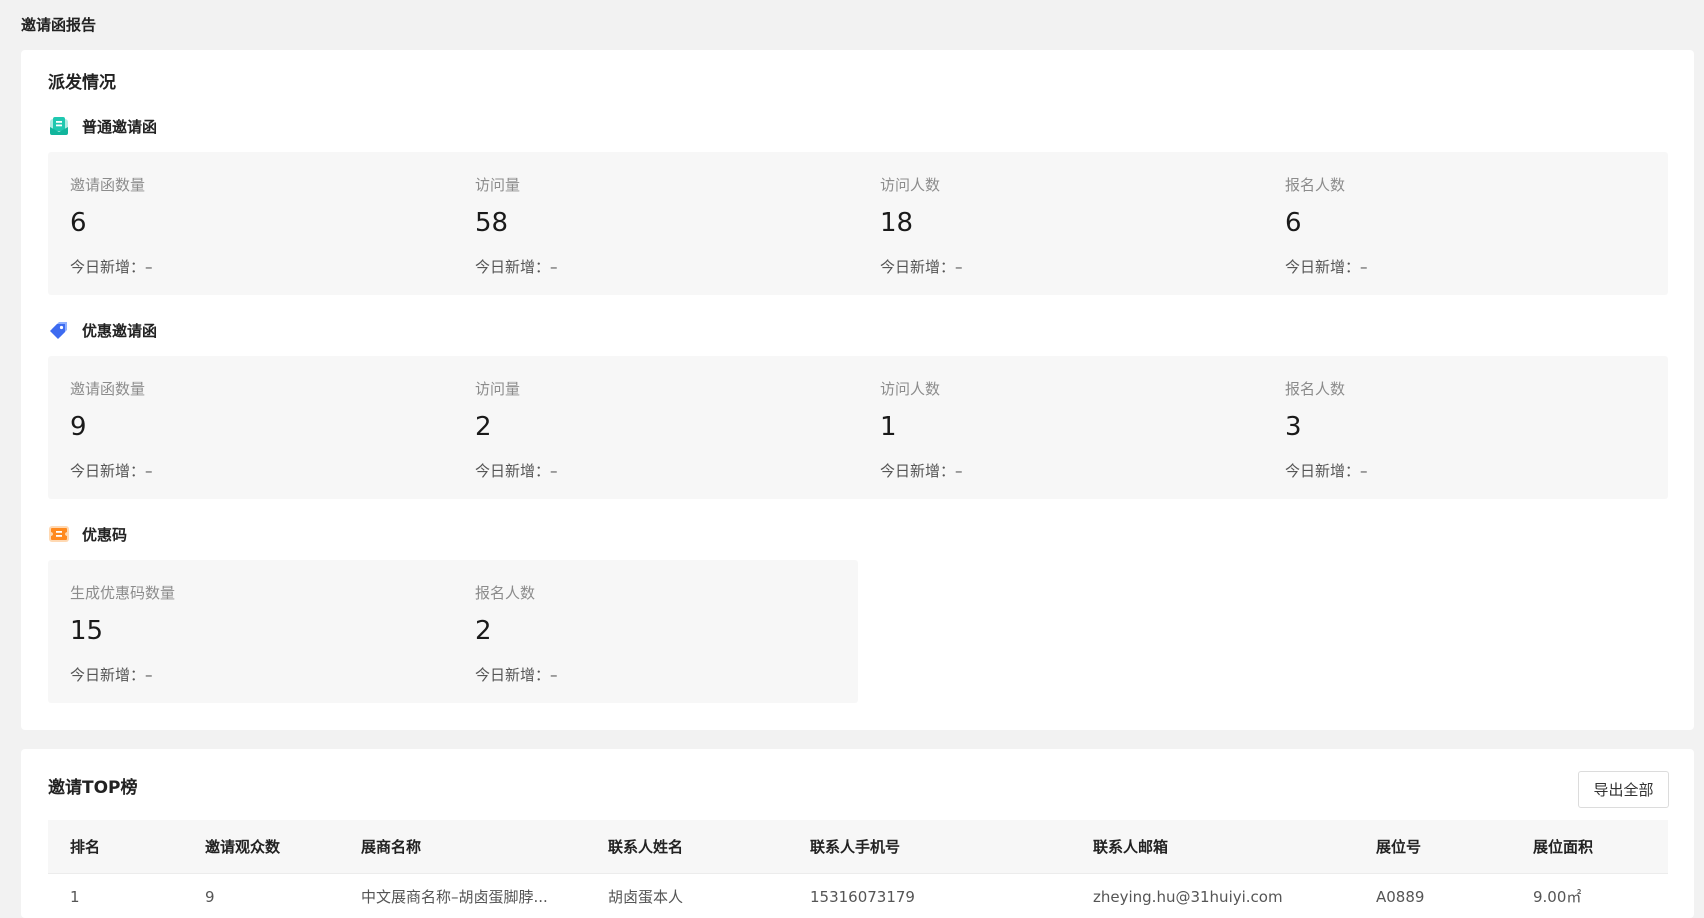  What do you see at coordinates (120, 126) in the screenshot?
I see `group-title: 普通邀请函` at bounding box center [120, 126].